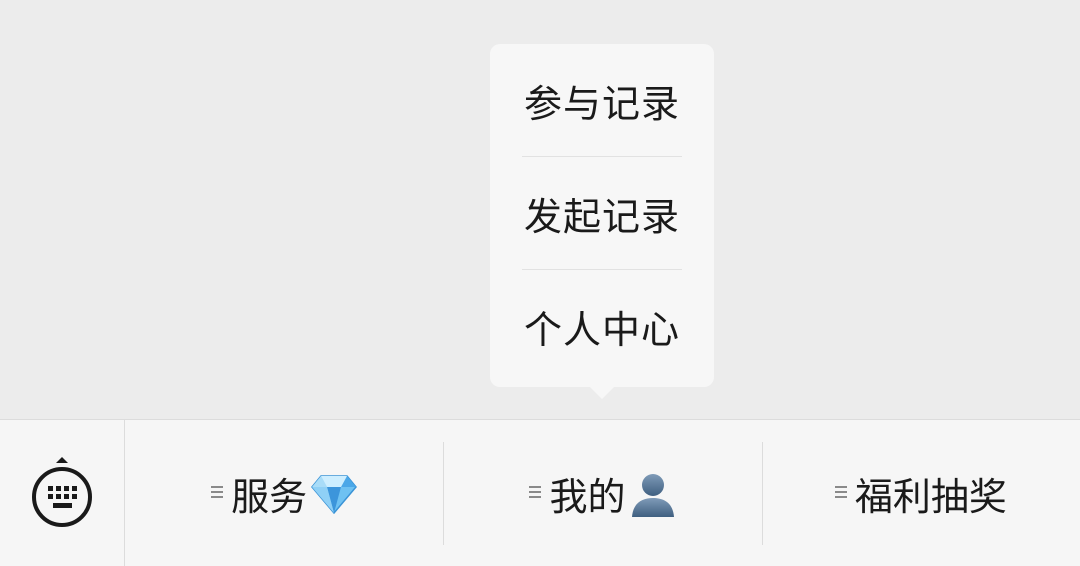 Image resolution: width=1080 pixels, height=566 pixels. Describe the element at coordinates (269, 497) in the screenshot. I see `menu-button-label: 服务` at that location.